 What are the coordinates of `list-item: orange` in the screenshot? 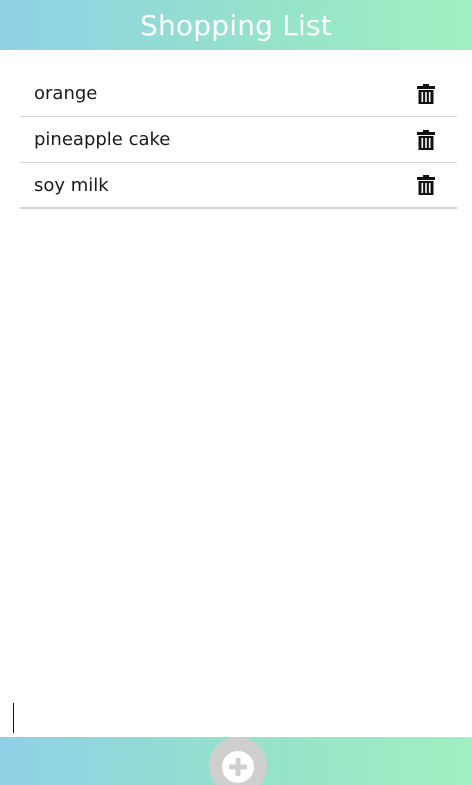 It's located at (238, 94).